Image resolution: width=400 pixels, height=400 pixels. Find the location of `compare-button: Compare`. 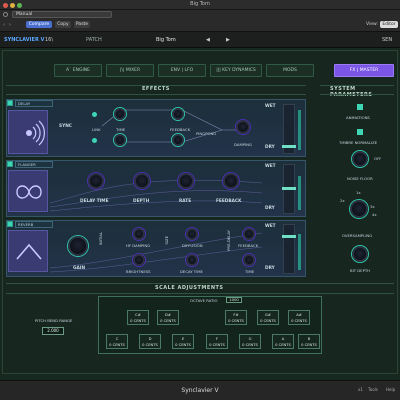

compare-button: Compare is located at coordinates (39, 24).